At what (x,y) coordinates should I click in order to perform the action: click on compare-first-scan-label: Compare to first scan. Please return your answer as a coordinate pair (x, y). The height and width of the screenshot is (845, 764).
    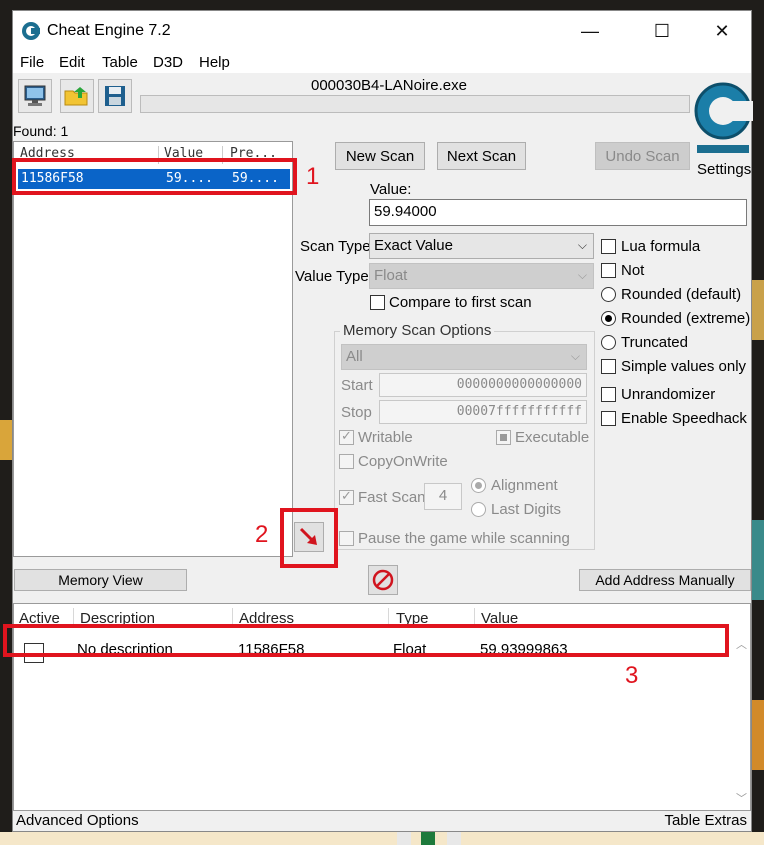
    Looking at the image, I should click on (460, 302).